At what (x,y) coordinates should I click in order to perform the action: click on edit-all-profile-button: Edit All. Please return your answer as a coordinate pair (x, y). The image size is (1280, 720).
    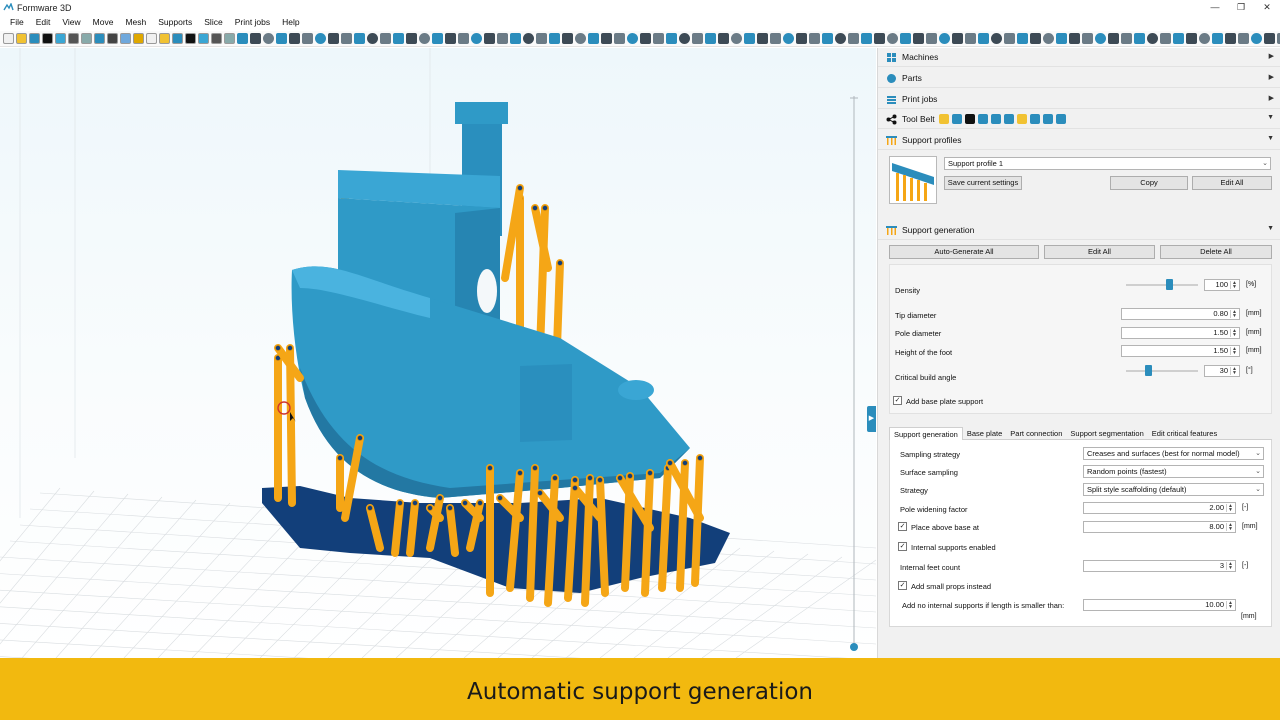
    Looking at the image, I should click on (1232, 183).